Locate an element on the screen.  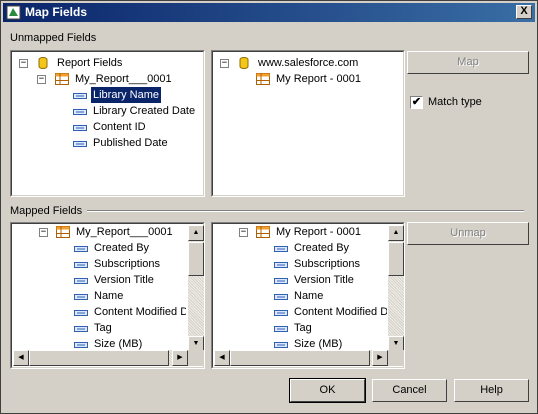
unmap-button: Unmap is located at coordinates (468, 233).